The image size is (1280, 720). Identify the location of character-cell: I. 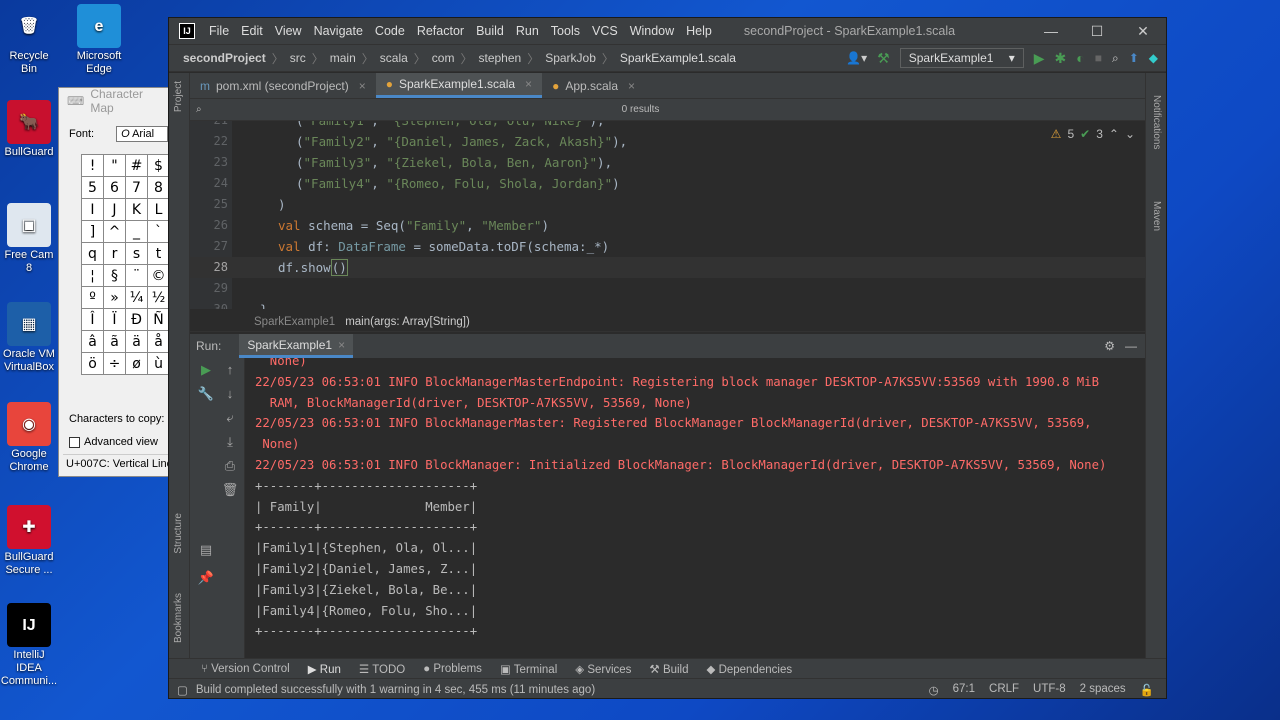
(93, 210).